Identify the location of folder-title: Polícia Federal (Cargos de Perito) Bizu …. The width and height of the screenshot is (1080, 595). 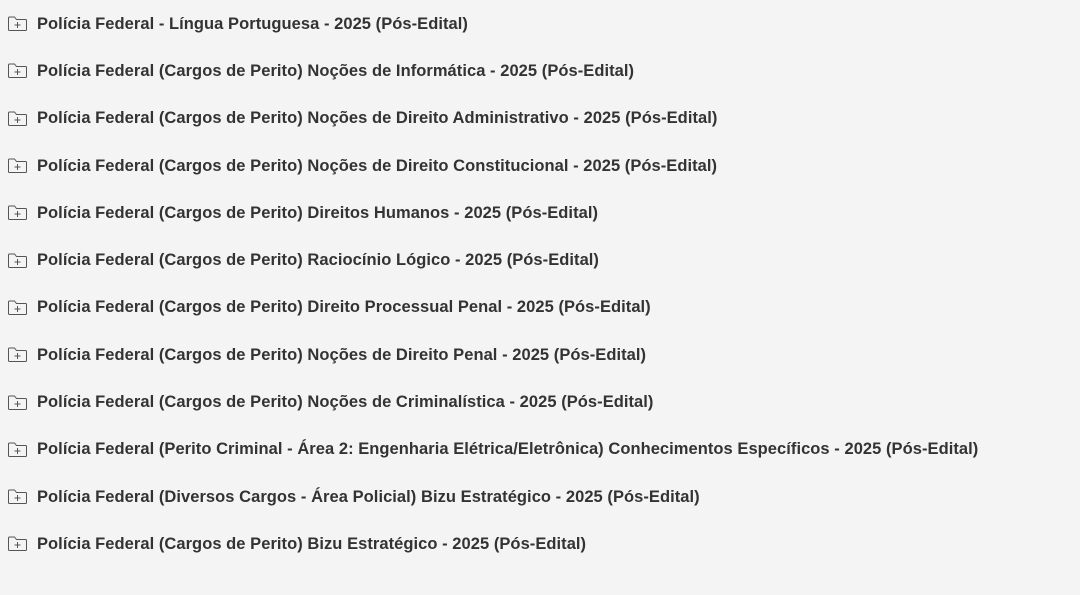
(311, 544).